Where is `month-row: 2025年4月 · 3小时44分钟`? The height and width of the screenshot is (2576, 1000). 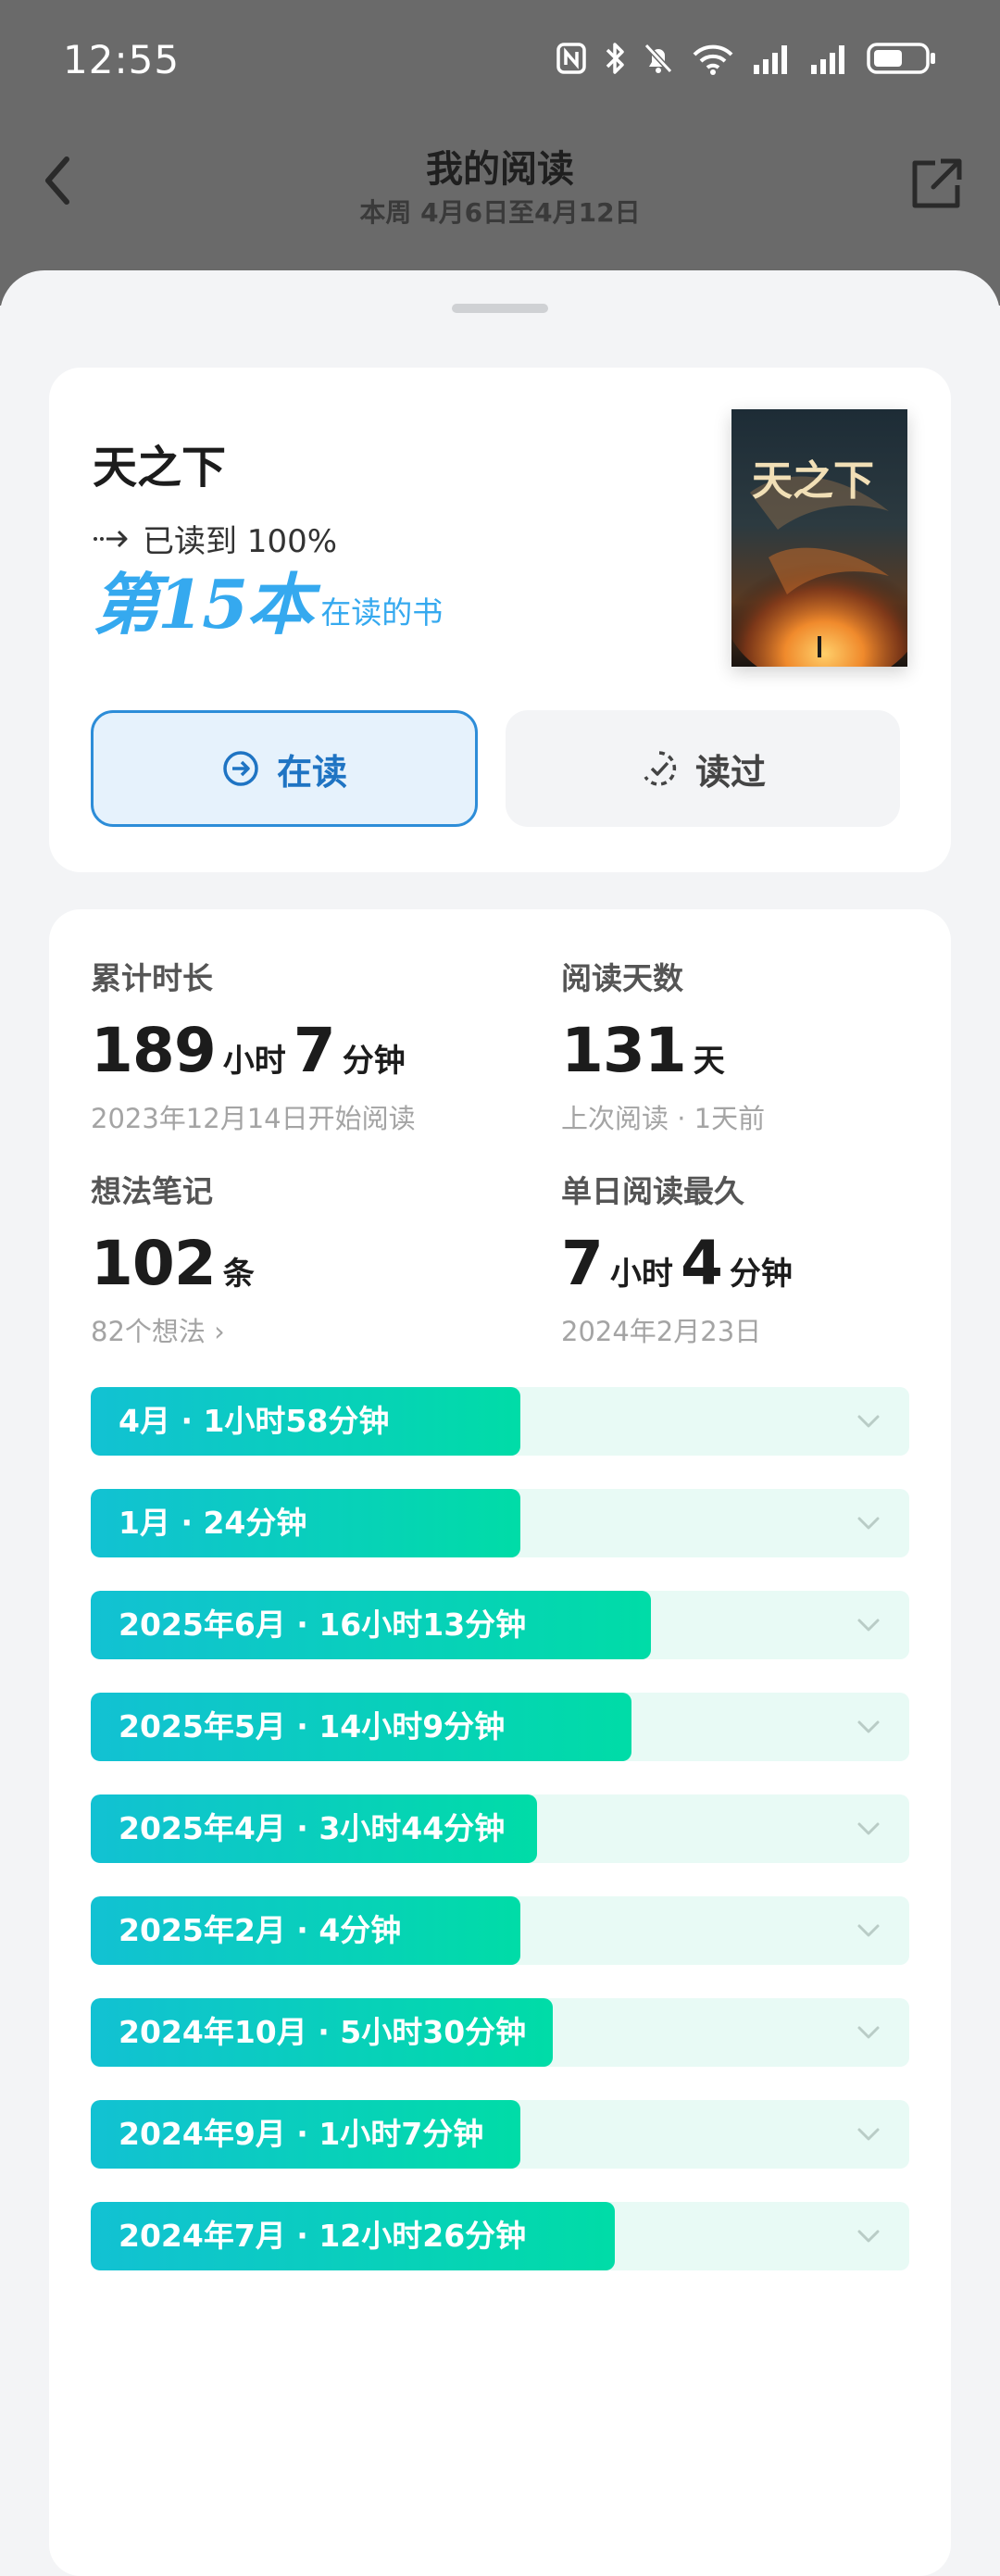
month-row: 2025年4月 · 3小时44分钟 is located at coordinates (500, 1829).